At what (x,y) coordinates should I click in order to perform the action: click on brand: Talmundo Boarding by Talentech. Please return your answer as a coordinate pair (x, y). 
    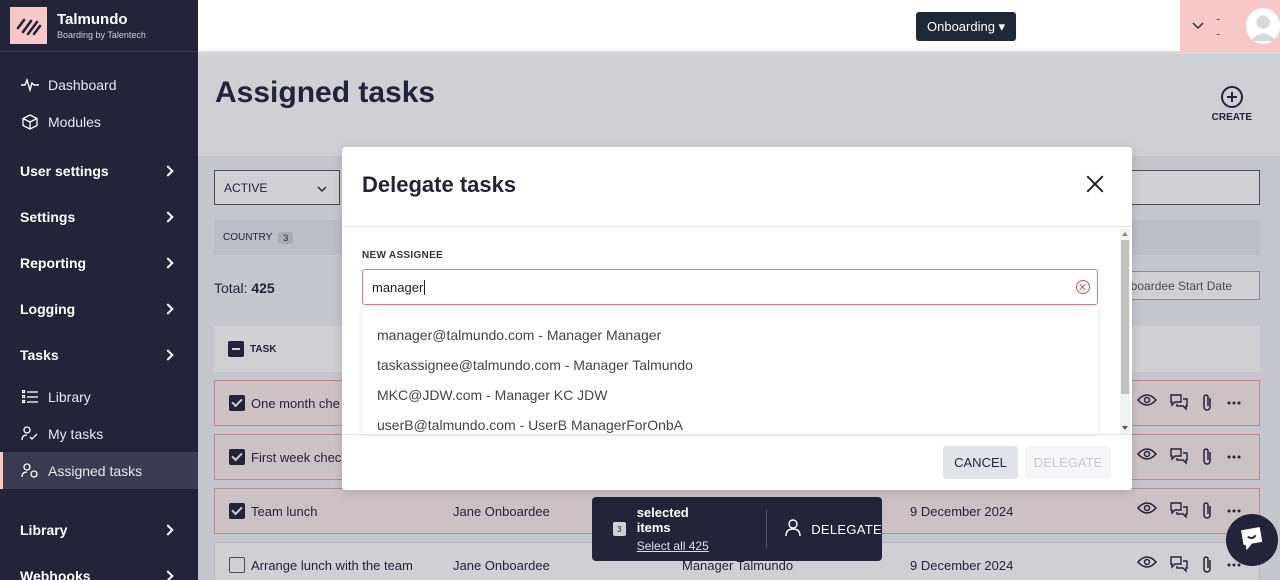
    Looking at the image, I should click on (99, 26).